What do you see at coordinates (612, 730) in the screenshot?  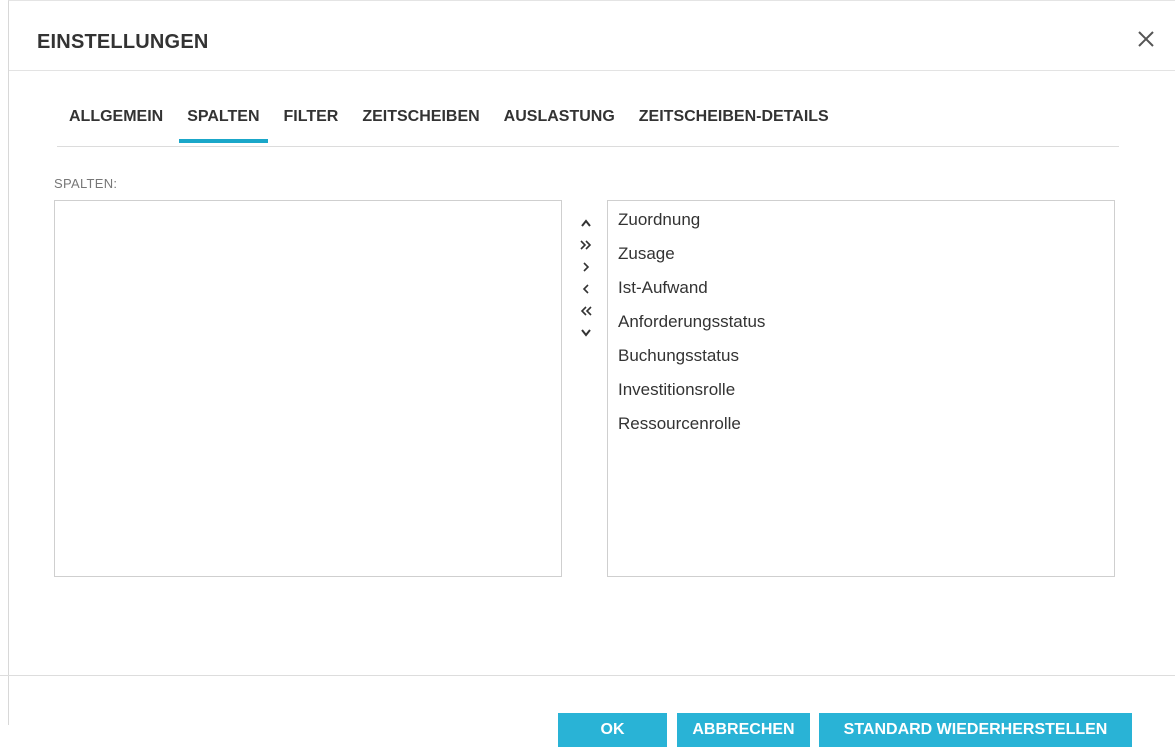 I see `ok-button: OK` at bounding box center [612, 730].